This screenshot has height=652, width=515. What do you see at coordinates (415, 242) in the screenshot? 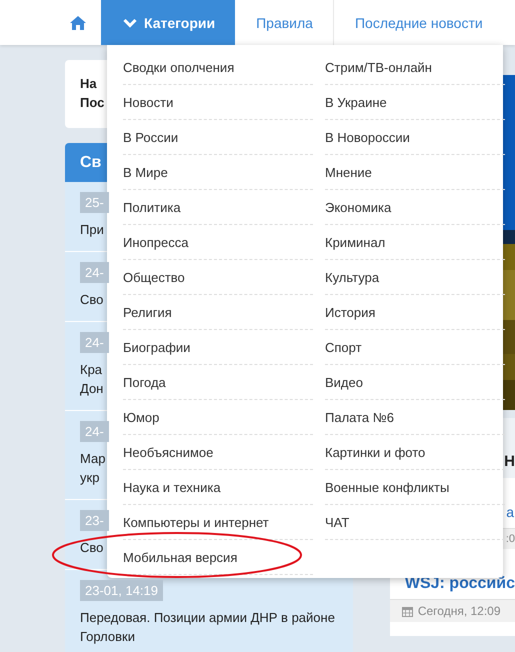
I see `menu-item: Криминал` at bounding box center [415, 242].